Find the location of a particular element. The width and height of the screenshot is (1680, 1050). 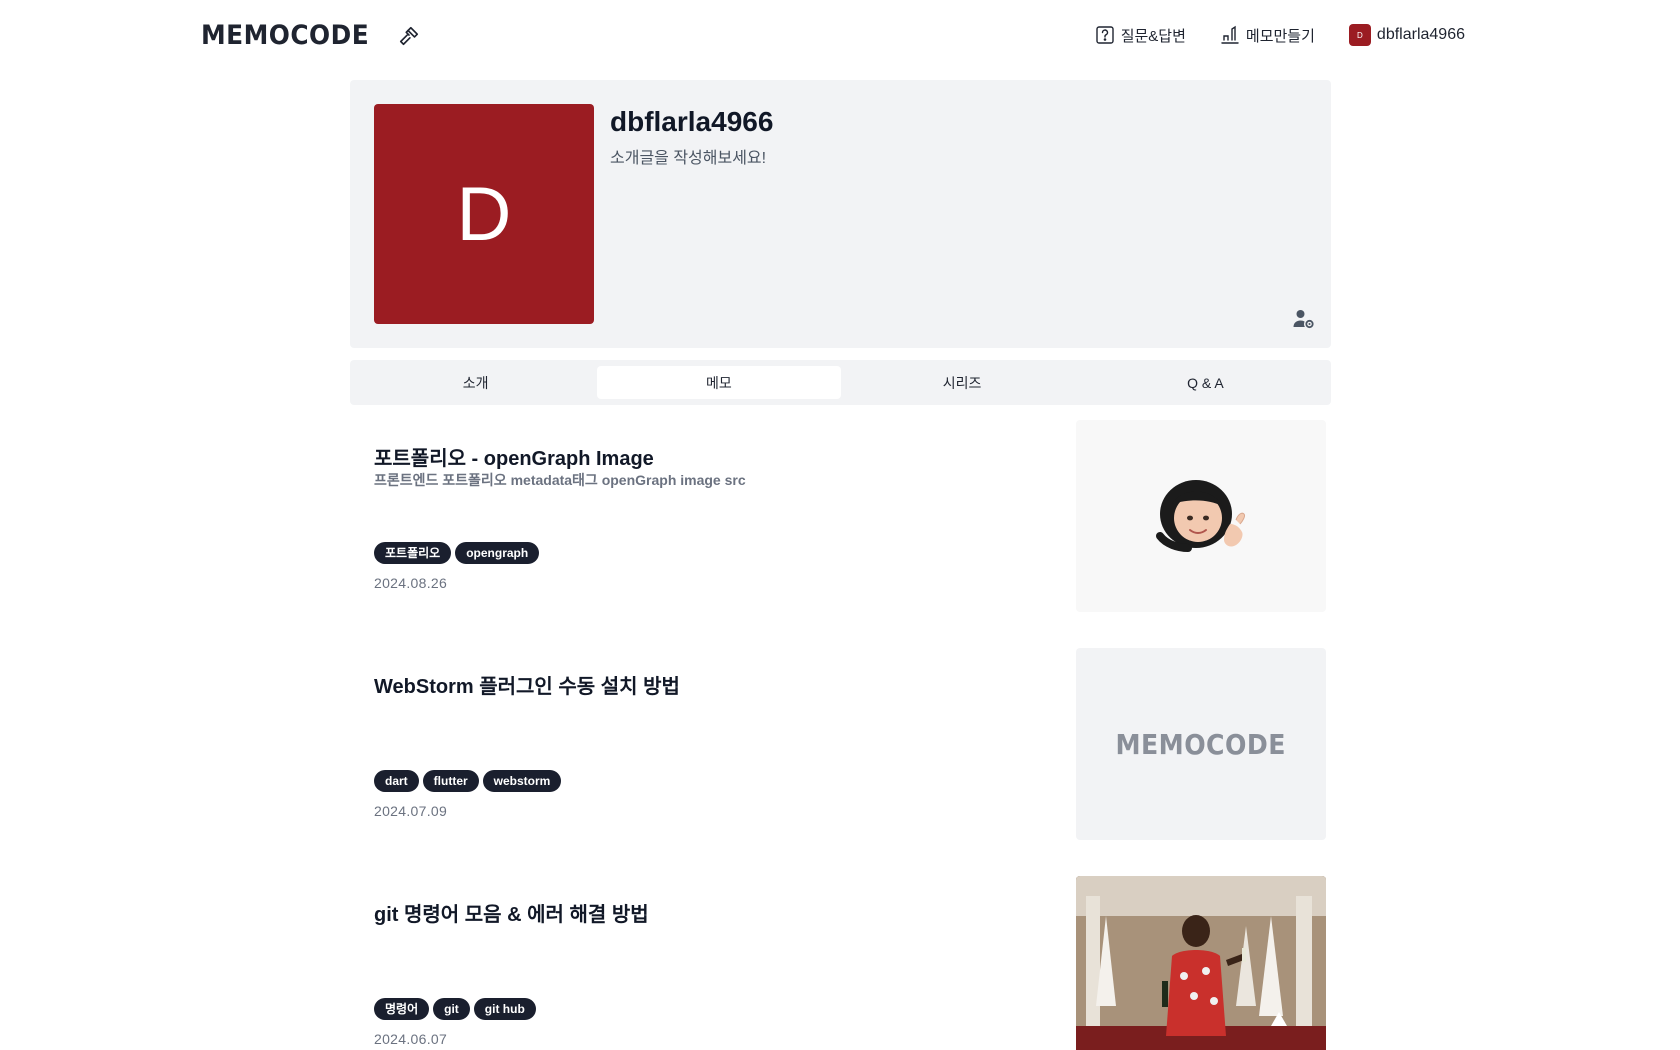

memo-tags: 포트폴리오 opengraph is located at coordinates (457, 553).